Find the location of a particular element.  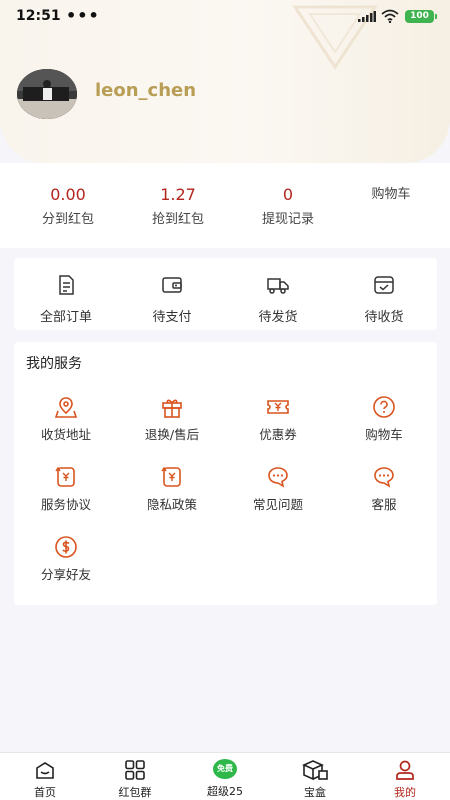

tab-label: 超级25 is located at coordinates (225, 791).